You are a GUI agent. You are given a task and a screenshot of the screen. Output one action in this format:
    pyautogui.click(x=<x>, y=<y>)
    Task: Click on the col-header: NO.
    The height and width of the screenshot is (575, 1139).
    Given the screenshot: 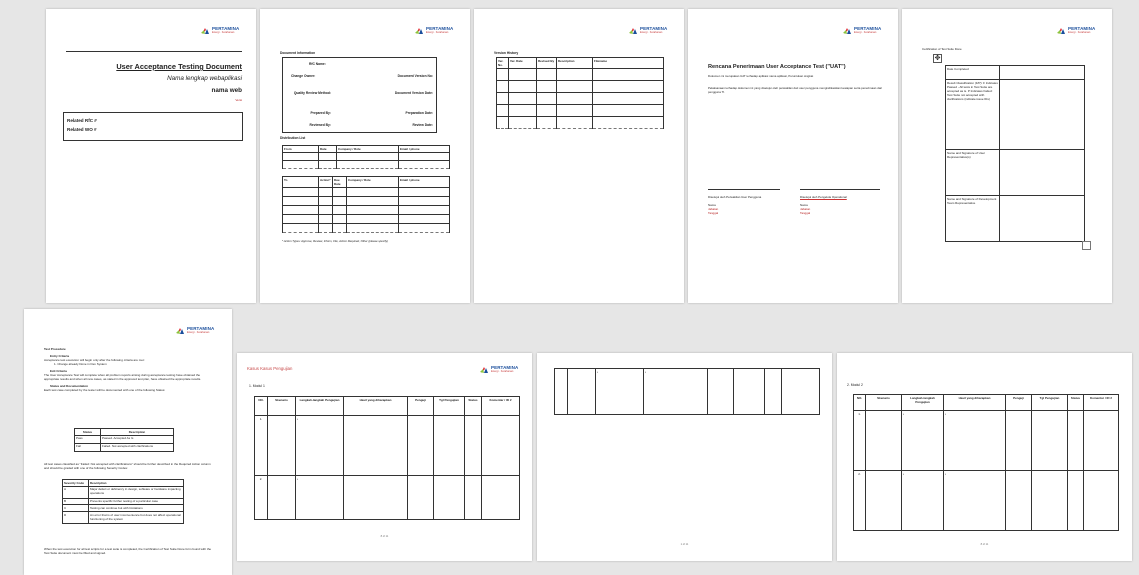 What is the action you would take?
    pyautogui.click(x=859, y=402)
    